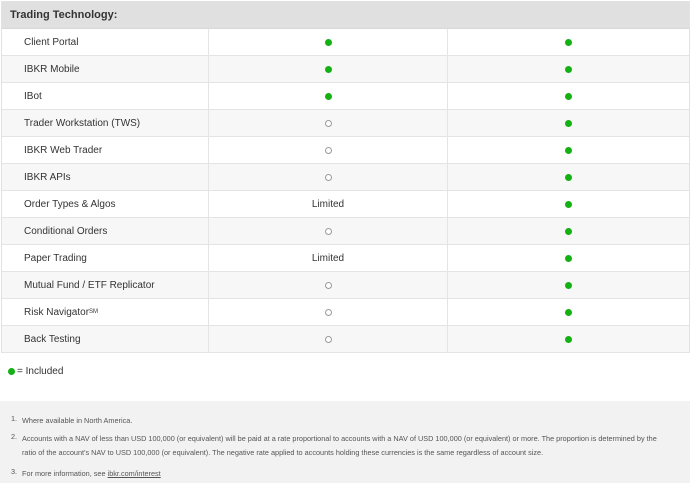 The image size is (690, 483). What do you see at coordinates (105, 339) in the screenshot?
I see `row-label: Back Testing` at bounding box center [105, 339].